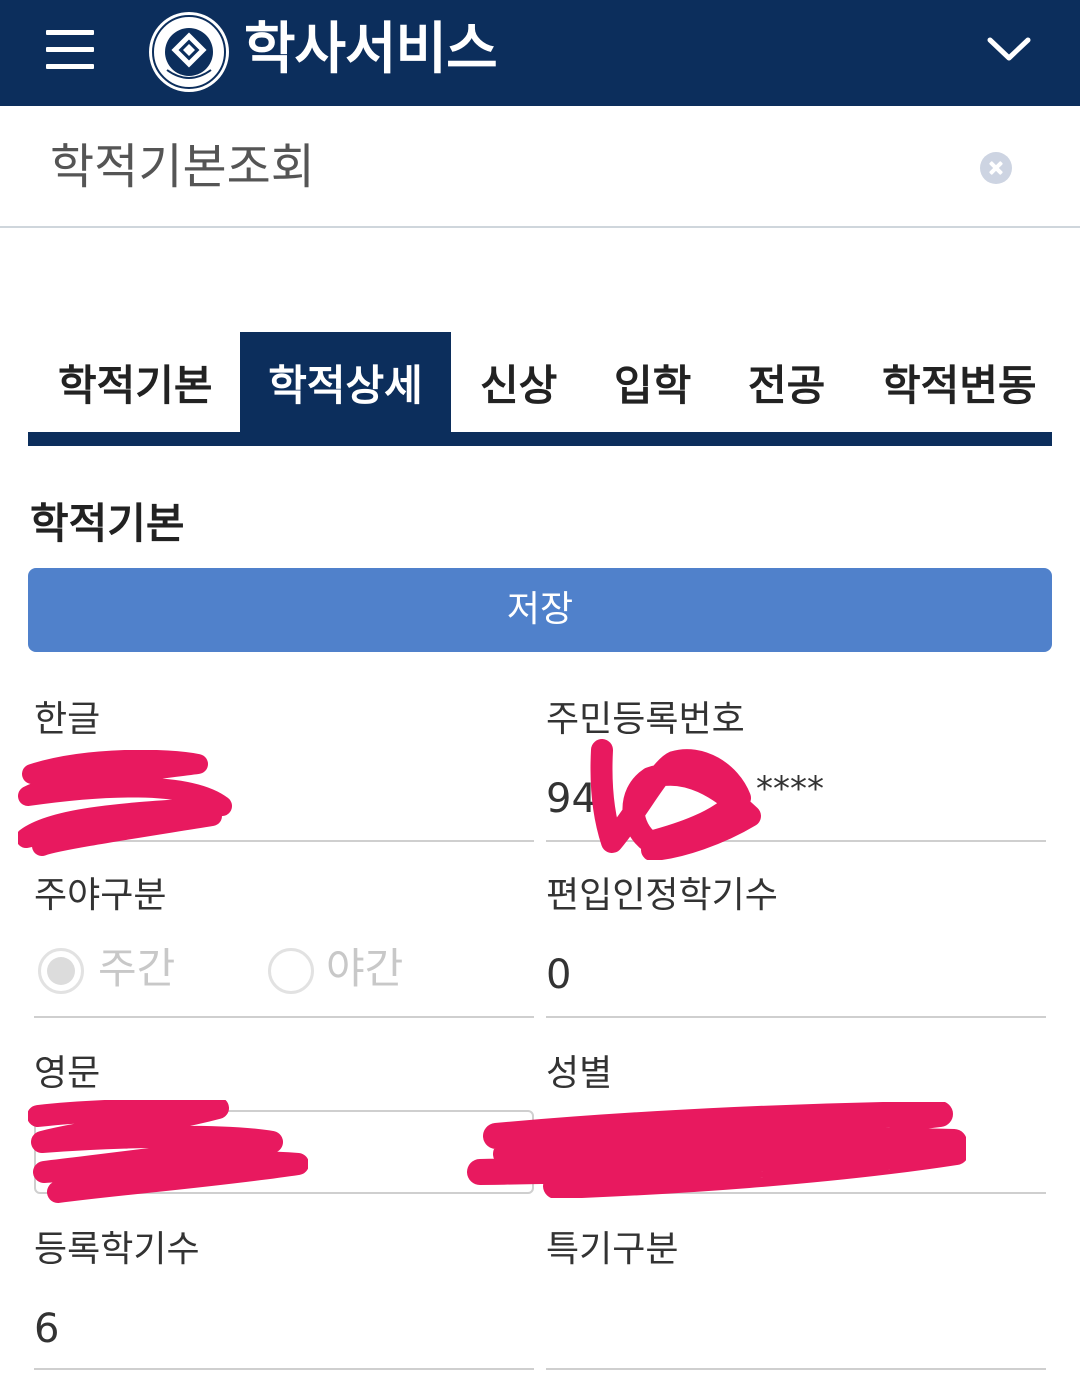 The height and width of the screenshot is (1386, 1080). I want to click on special-category-label: 특기구분, so click(612, 1249).